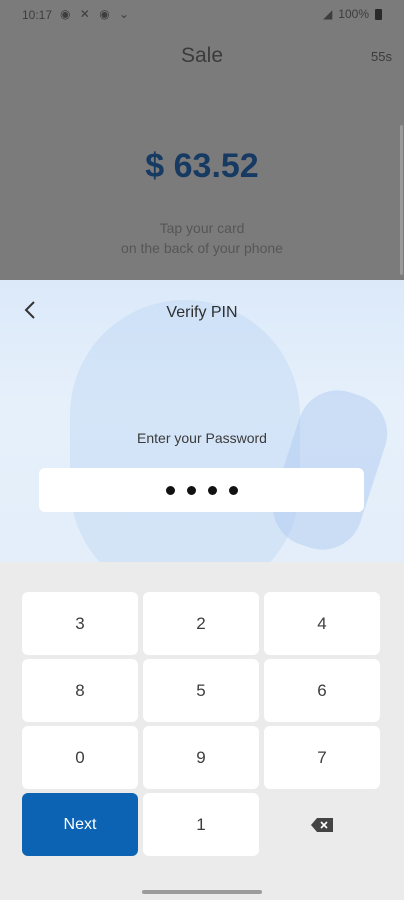 The height and width of the screenshot is (900, 404). I want to click on key-6: 6, so click(322, 690).